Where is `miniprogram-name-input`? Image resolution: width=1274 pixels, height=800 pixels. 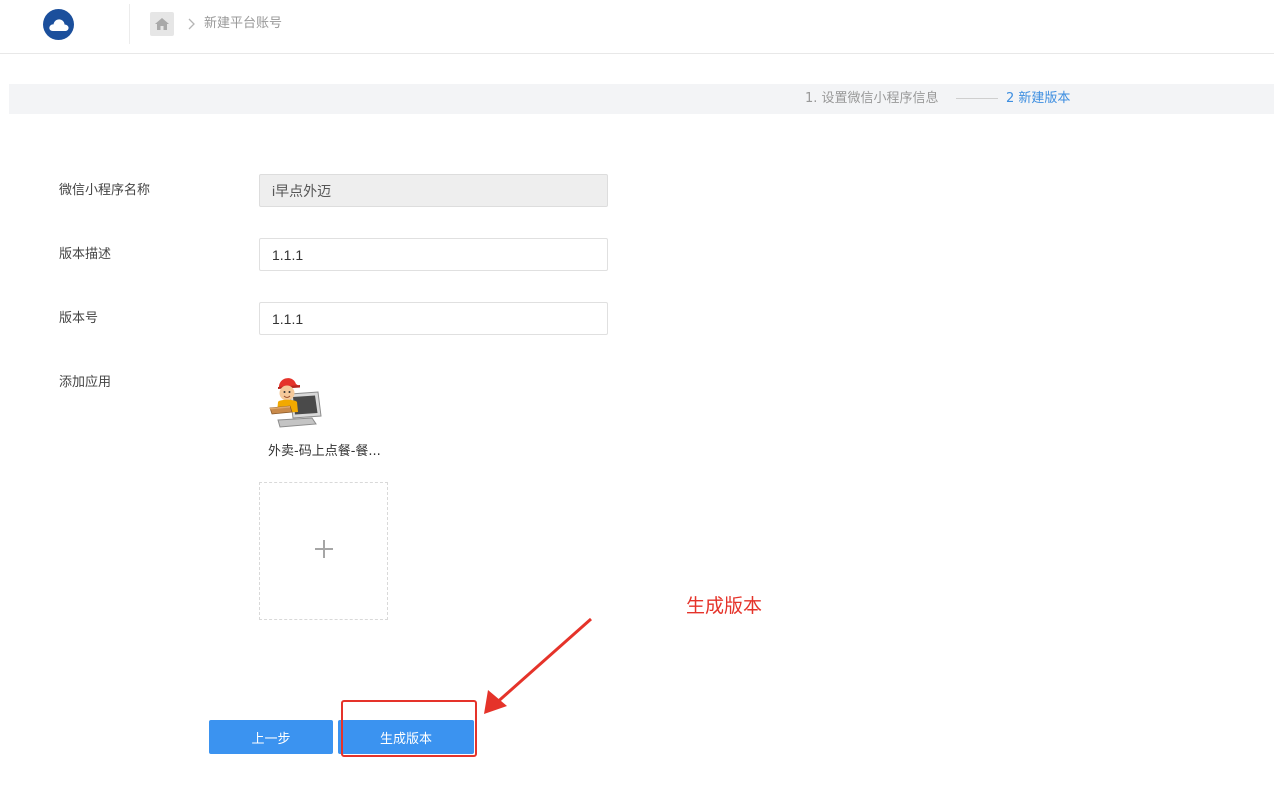 miniprogram-name-input is located at coordinates (433, 190).